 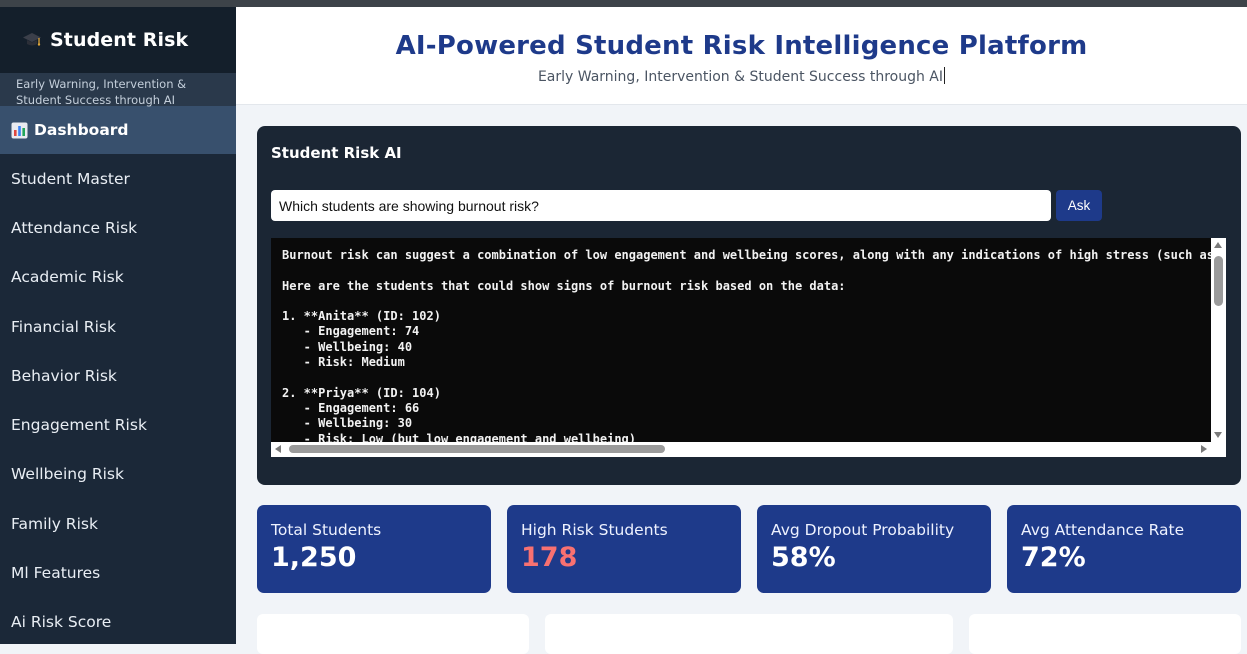 What do you see at coordinates (1218, 281) in the screenshot?
I see `vertical-scroll-thumb` at bounding box center [1218, 281].